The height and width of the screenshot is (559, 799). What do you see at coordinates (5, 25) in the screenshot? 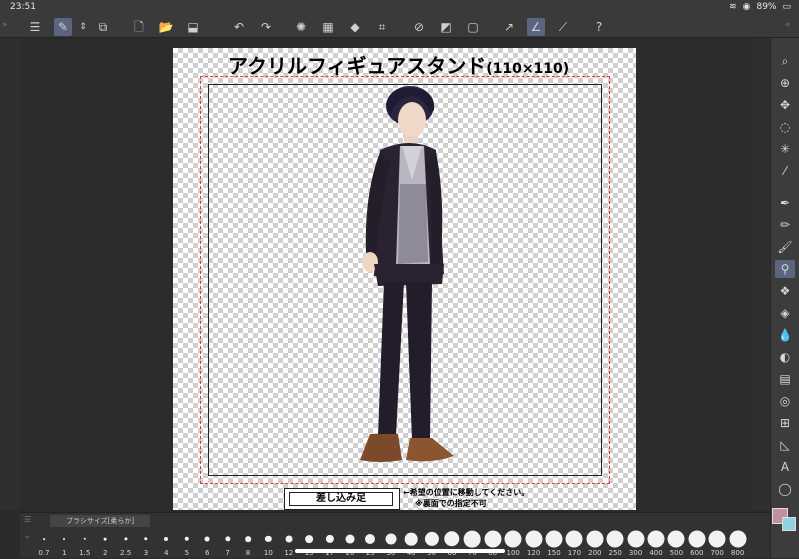
I see `collapse-left-icon: »` at bounding box center [5, 25].